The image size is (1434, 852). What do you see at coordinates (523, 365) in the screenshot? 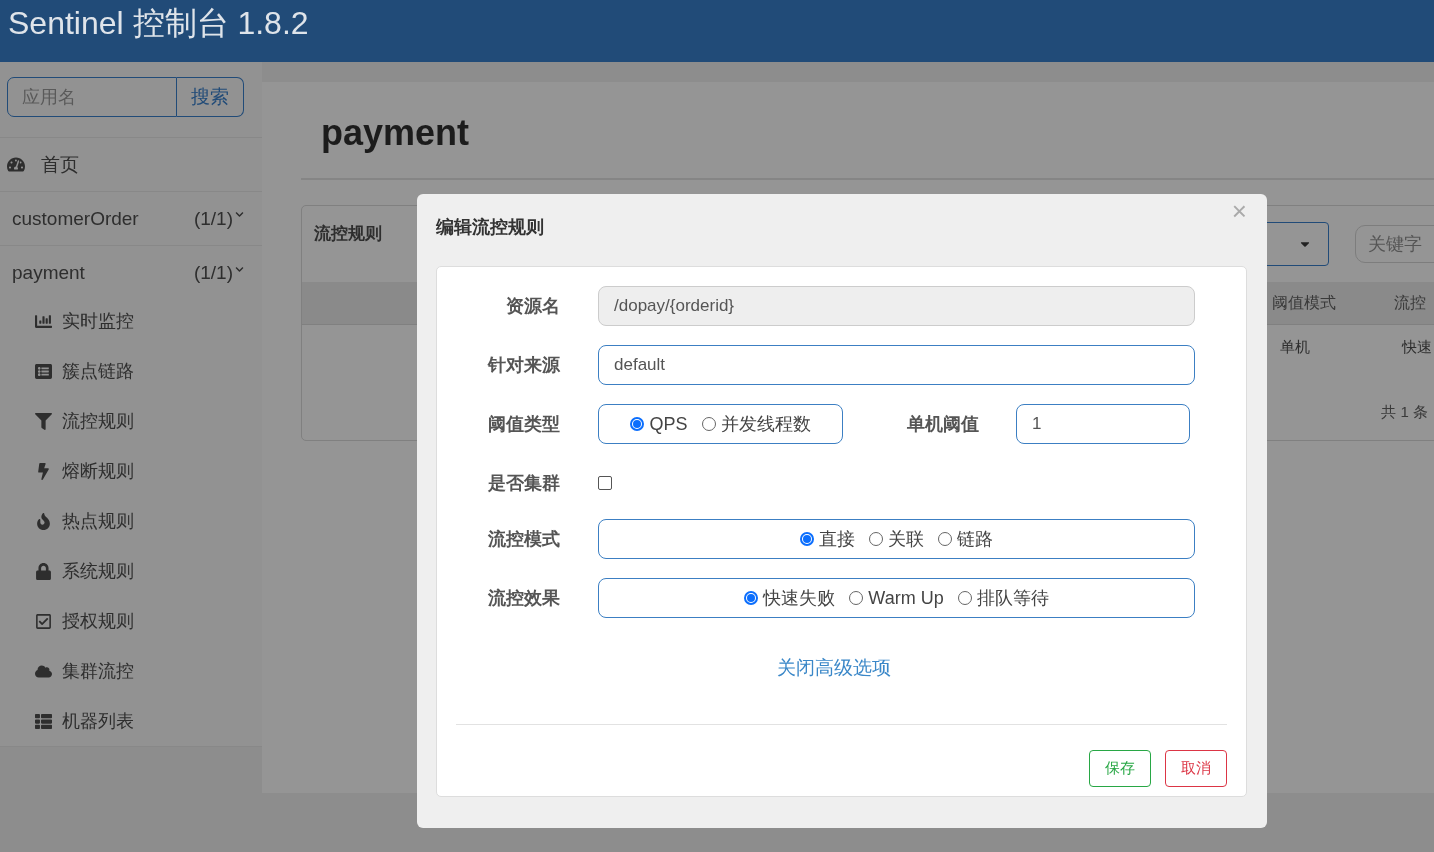
I see `field-label: 针对来源` at bounding box center [523, 365].